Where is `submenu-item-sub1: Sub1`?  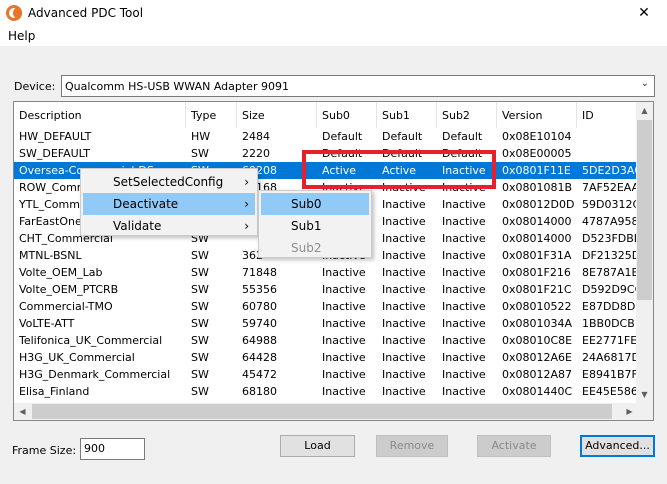 submenu-item-sub1: Sub1 is located at coordinates (315, 226).